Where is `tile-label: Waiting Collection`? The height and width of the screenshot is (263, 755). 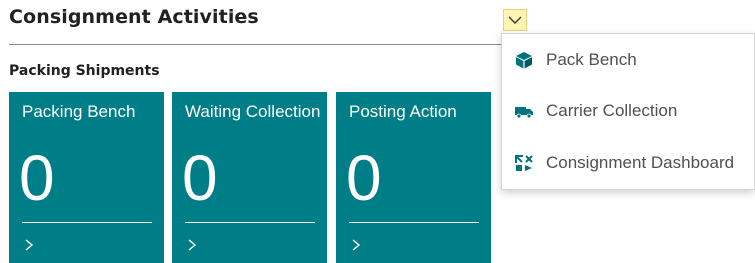 tile-label: Waiting Collection is located at coordinates (253, 111).